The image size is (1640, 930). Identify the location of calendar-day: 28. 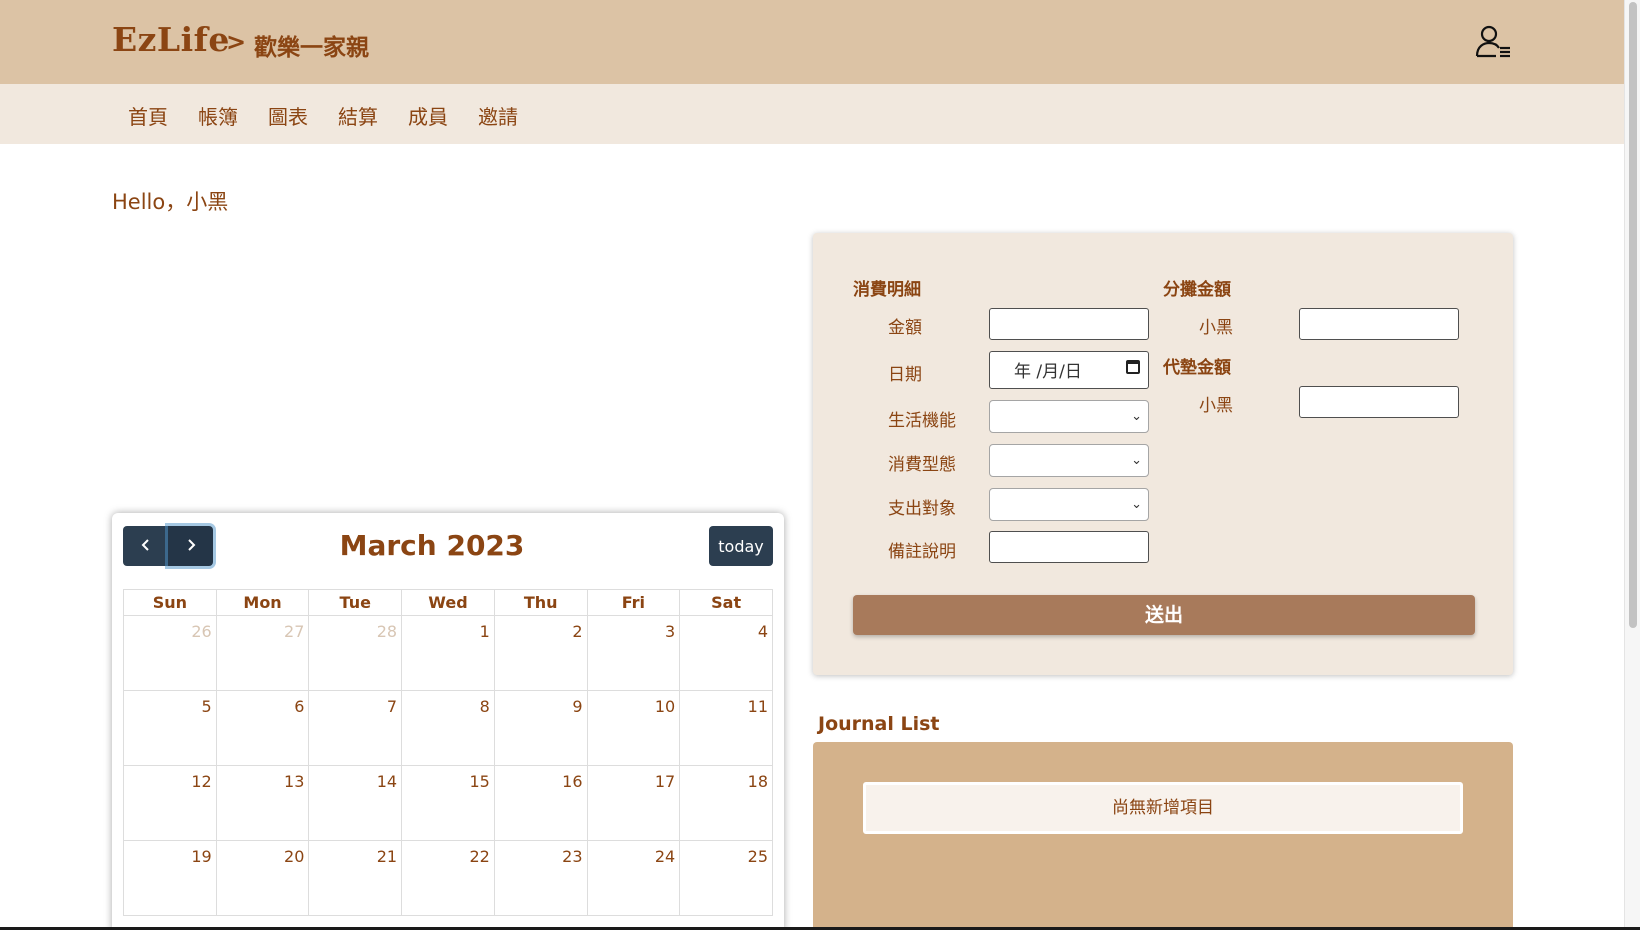
(355, 653).